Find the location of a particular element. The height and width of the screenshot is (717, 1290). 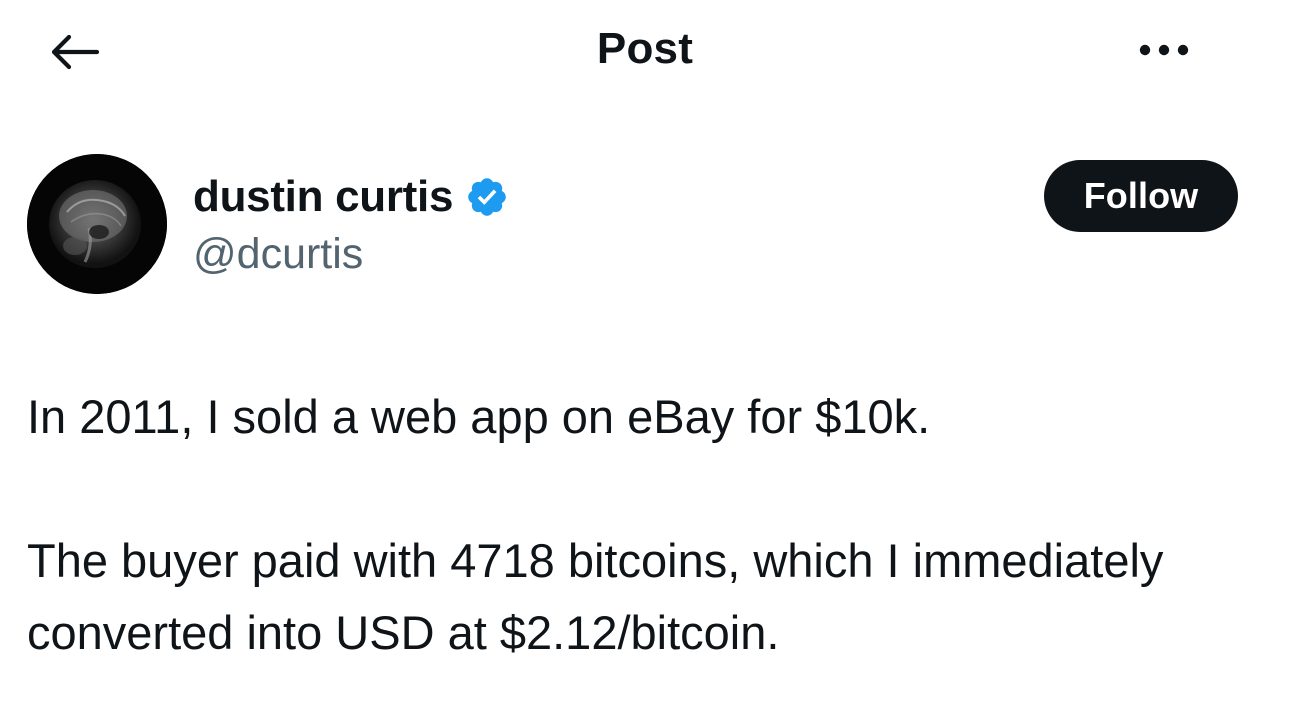

follow-button: Follow is located at coordinates (1141, 196).